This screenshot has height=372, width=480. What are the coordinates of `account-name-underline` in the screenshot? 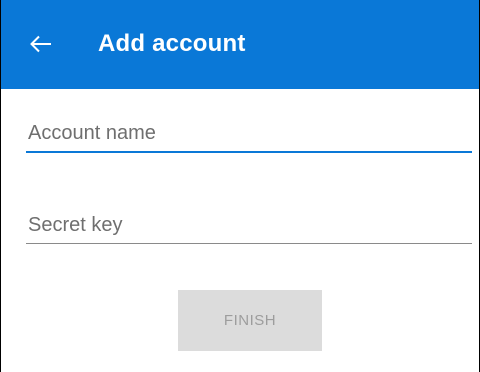 It's located at (249, 152).